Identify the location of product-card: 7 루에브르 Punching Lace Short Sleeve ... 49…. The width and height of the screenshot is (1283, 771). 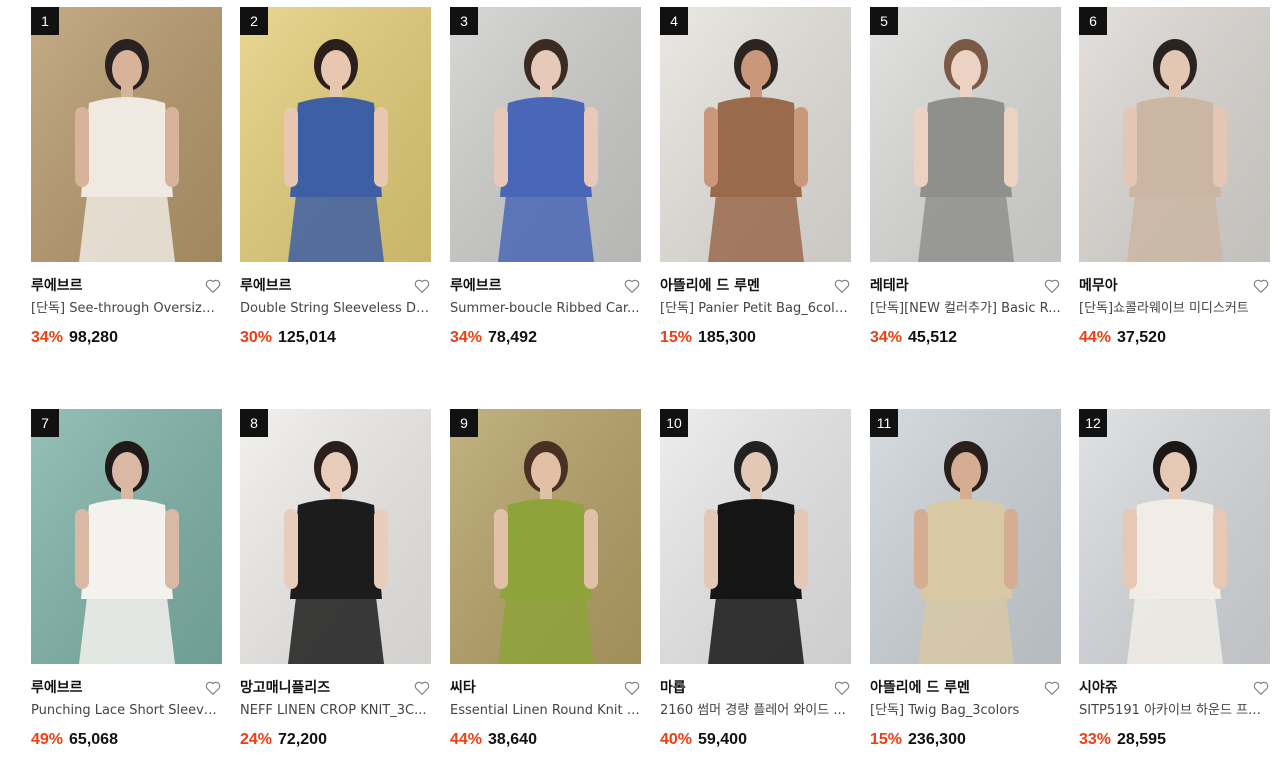
(126, 579).